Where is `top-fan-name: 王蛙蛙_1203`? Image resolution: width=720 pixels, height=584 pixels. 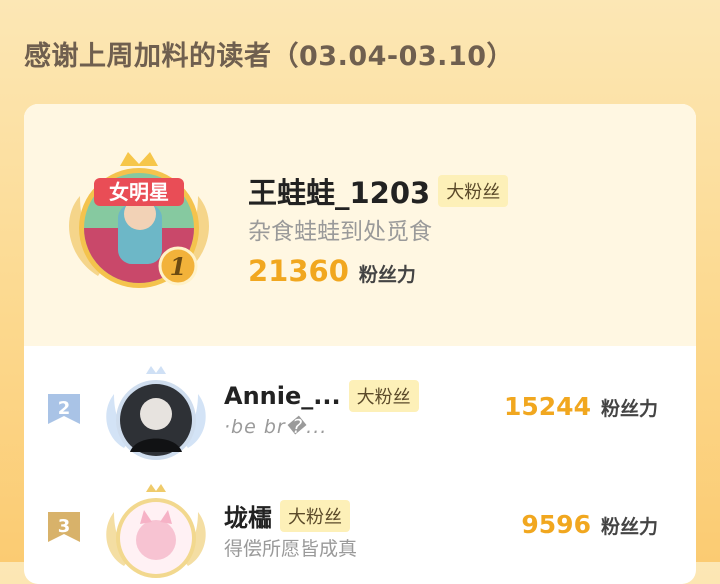
top-fan-name: 王蛙蛙_1203 is located at coordinates (339, 191).